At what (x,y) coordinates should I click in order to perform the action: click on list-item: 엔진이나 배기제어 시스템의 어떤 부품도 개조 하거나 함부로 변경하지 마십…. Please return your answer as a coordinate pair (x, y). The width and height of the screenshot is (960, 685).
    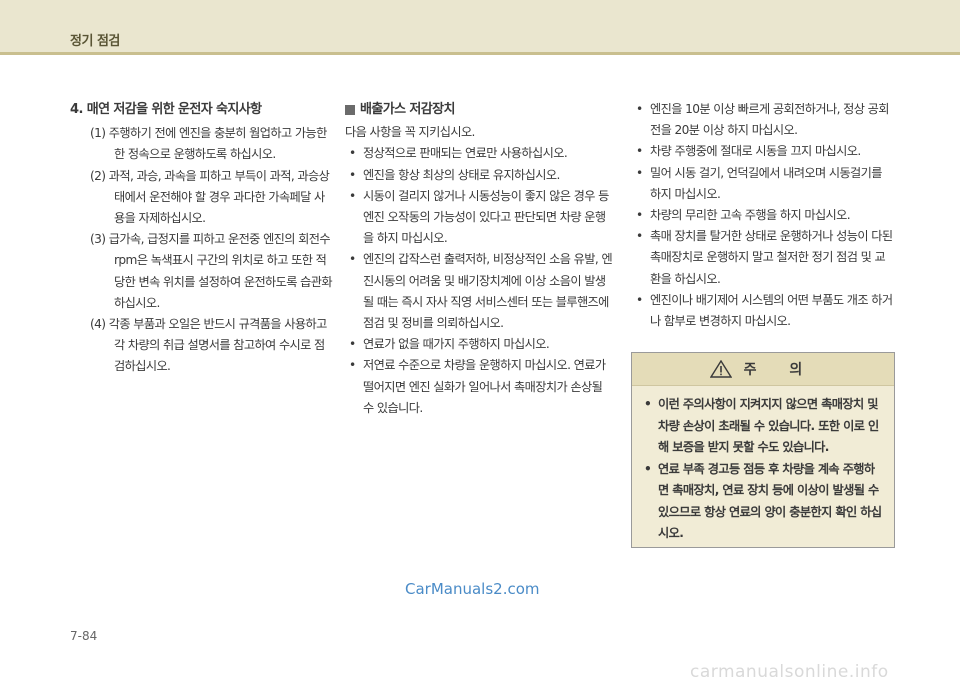
    Looking at the image, I should click on (763, 311).